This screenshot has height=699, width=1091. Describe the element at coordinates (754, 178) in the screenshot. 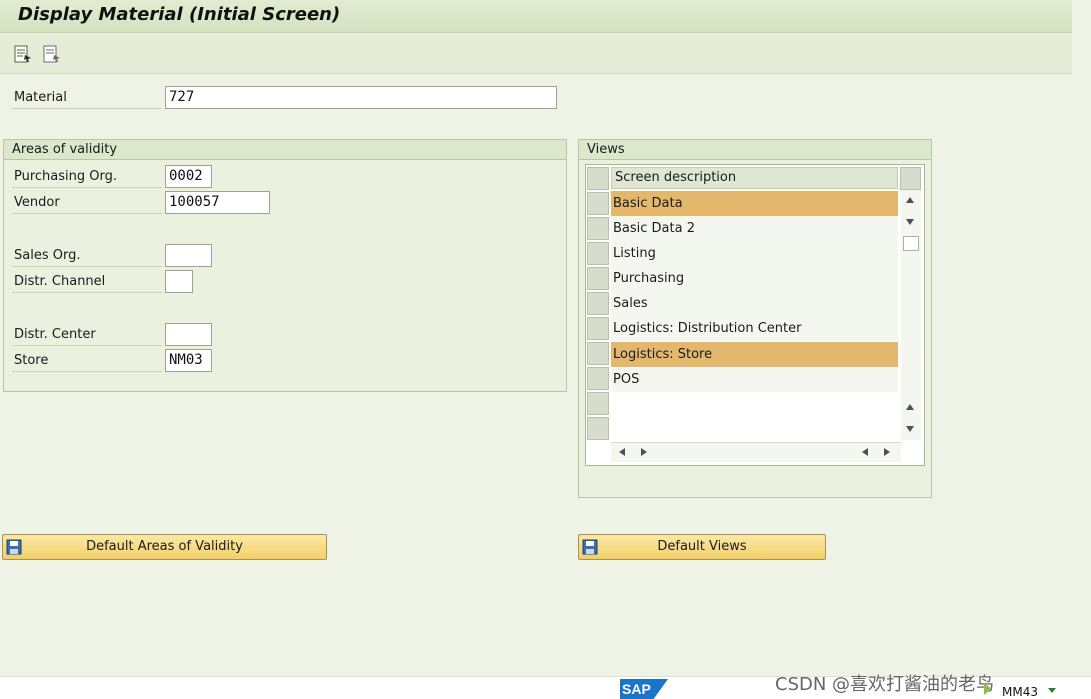

I see `column-header-screen-description: Screen description` at that location.